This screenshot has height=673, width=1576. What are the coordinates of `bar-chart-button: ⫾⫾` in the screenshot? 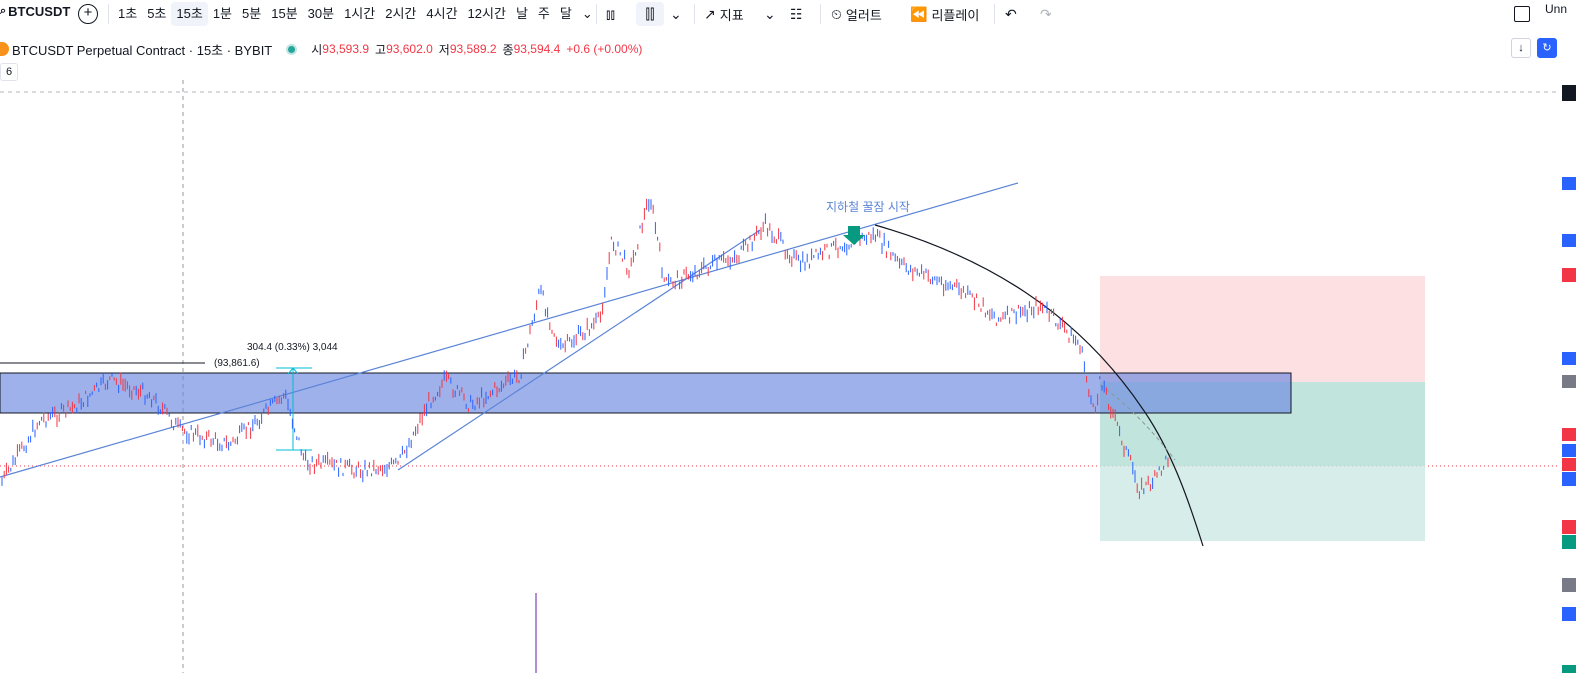 It's located at (610, 14).